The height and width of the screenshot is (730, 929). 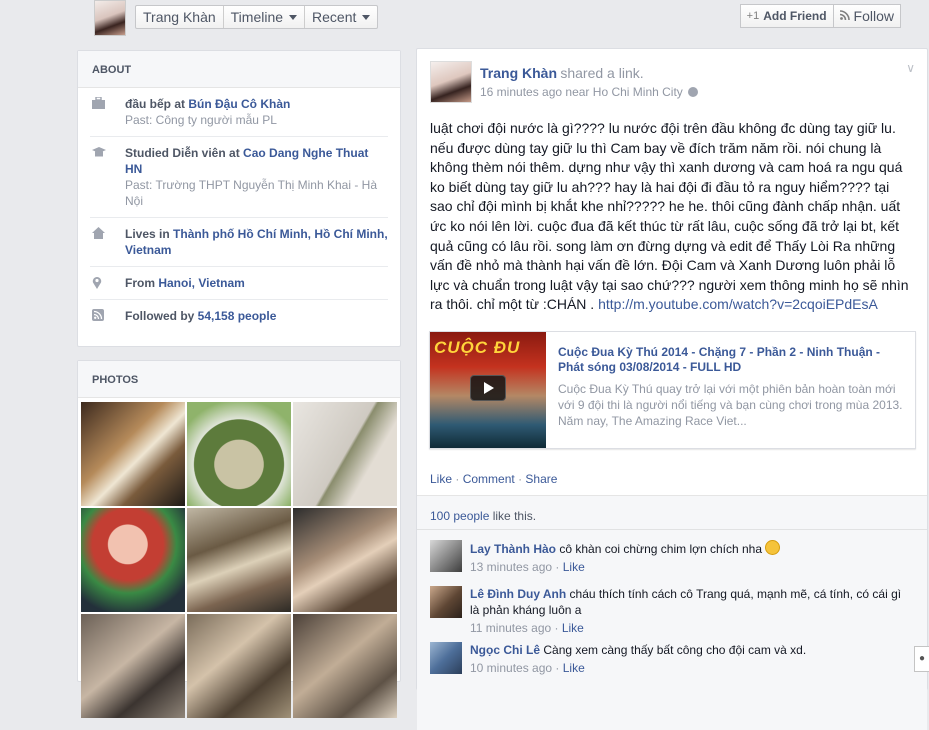 I want to click on commenter-name: Lê Đình Duy Anh, so click(x=518, y=594).